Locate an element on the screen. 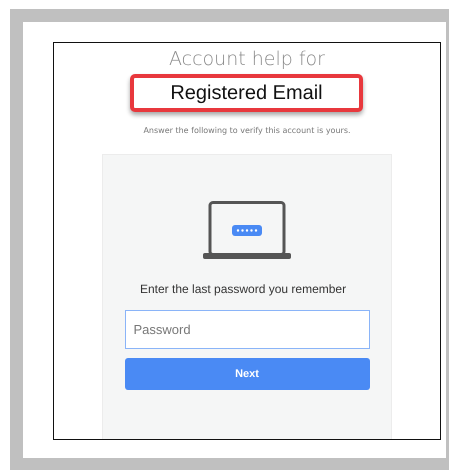  laptop-icon is located at coordinates (247, 231).